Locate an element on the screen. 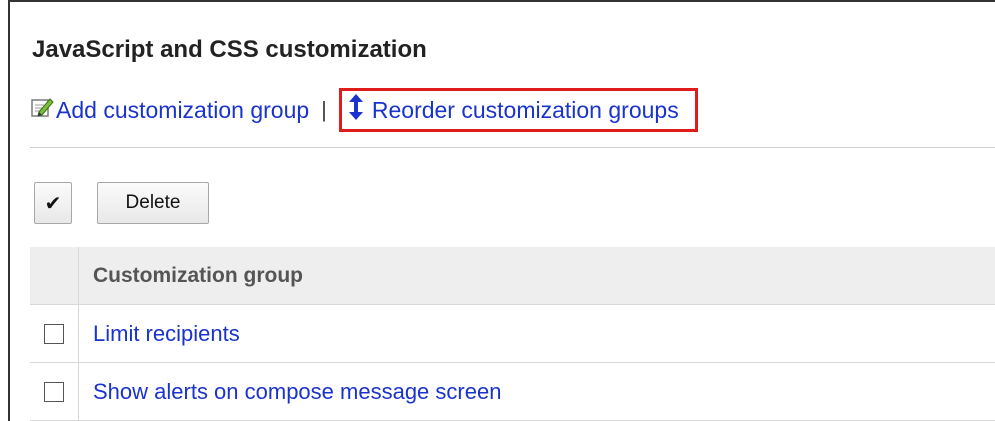 This screenshot has height=421, width=995. customization-group-column-header: Customization group is located at coordinates (536, 276).